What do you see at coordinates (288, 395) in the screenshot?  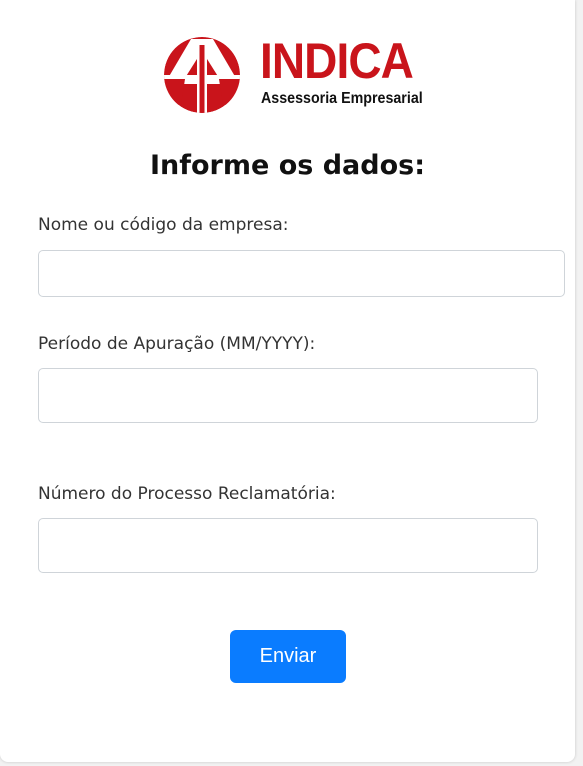 I see `period-input` at bounding box center [288, 395].